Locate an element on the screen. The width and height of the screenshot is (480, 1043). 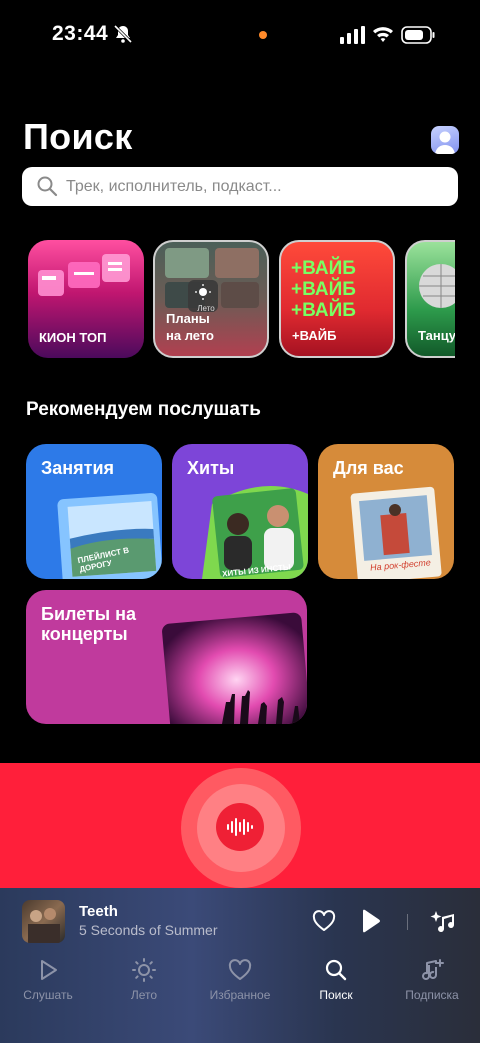
voice-search-panel is located at coordinates (240, 828).